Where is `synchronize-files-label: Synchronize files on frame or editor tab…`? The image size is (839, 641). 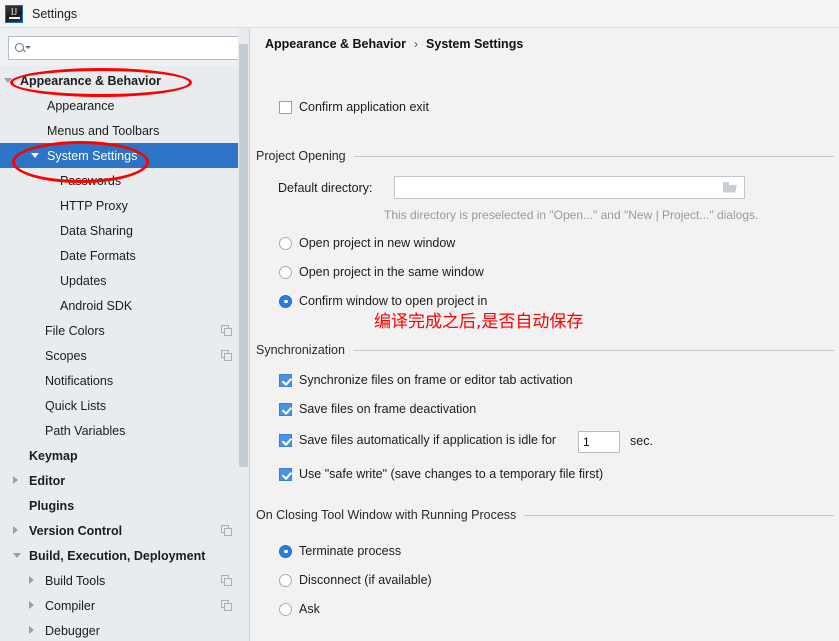
synchronize-files-label: Synchronize files on frame or editor tab… is located at coordinates (436, 380).